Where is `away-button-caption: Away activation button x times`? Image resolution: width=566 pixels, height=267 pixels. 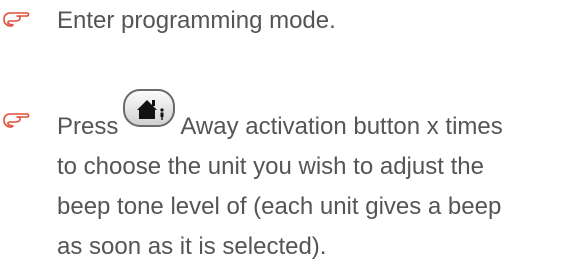 away-button-caption: Away activation button x times is located at coordinates (341, 126).